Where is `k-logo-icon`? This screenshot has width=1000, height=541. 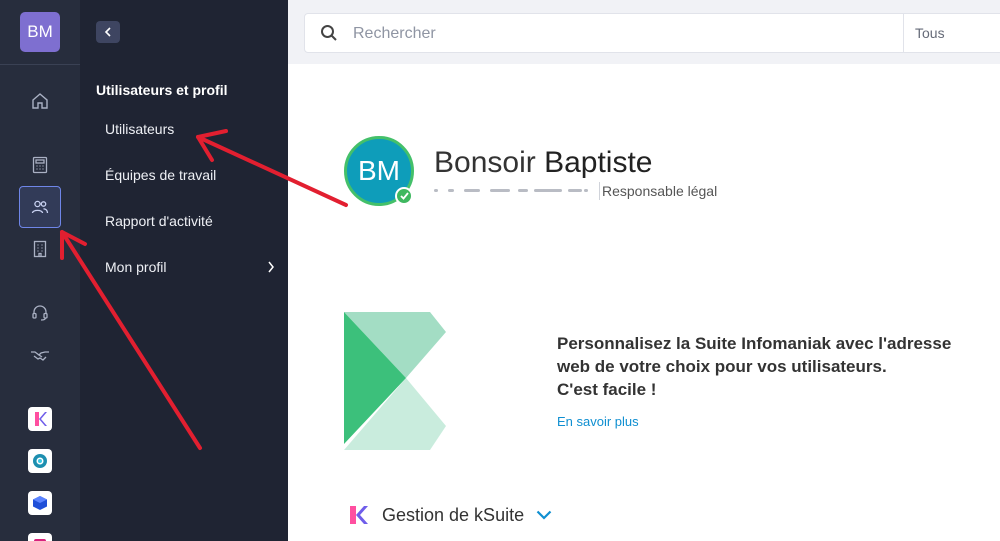 k-logo-icon is located at coordinates (41, 419).